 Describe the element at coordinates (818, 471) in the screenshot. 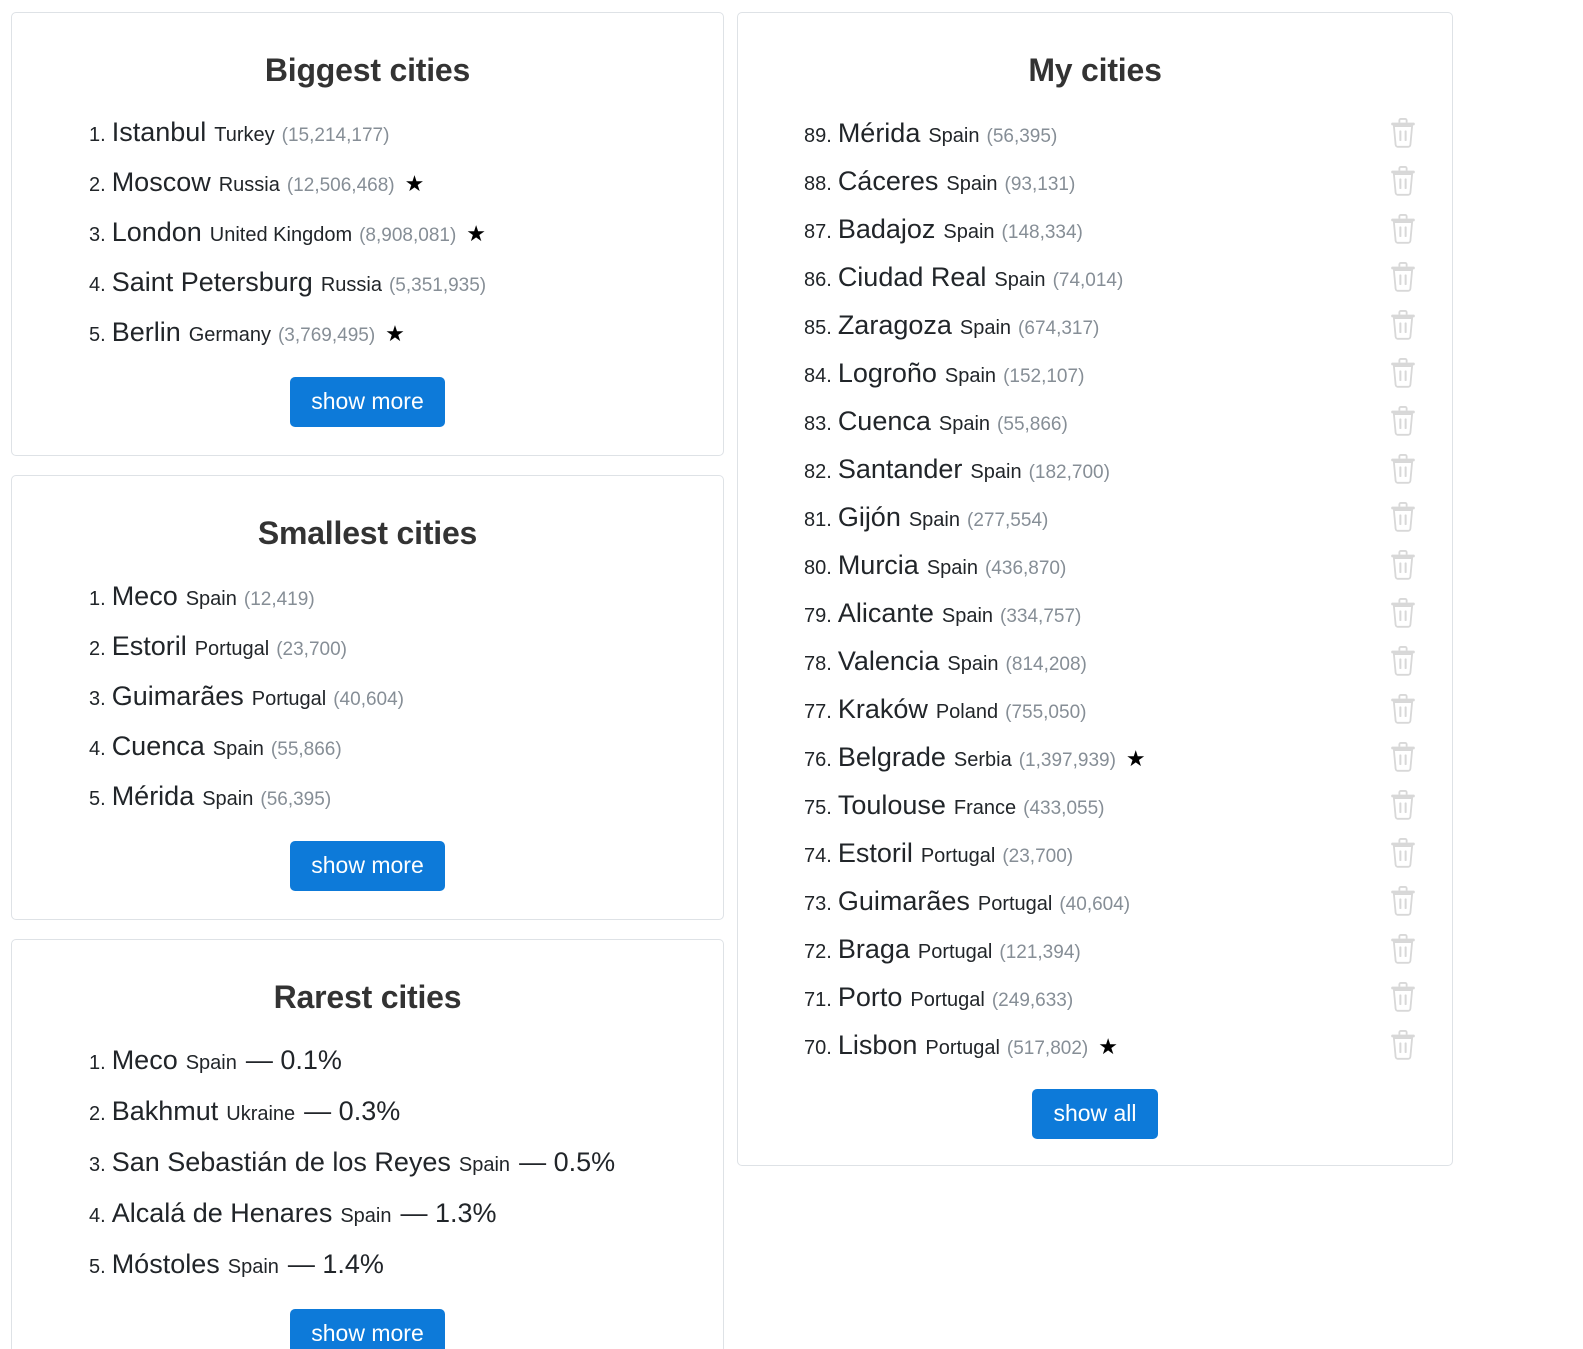

I see `city-rank: 82.` at that location.